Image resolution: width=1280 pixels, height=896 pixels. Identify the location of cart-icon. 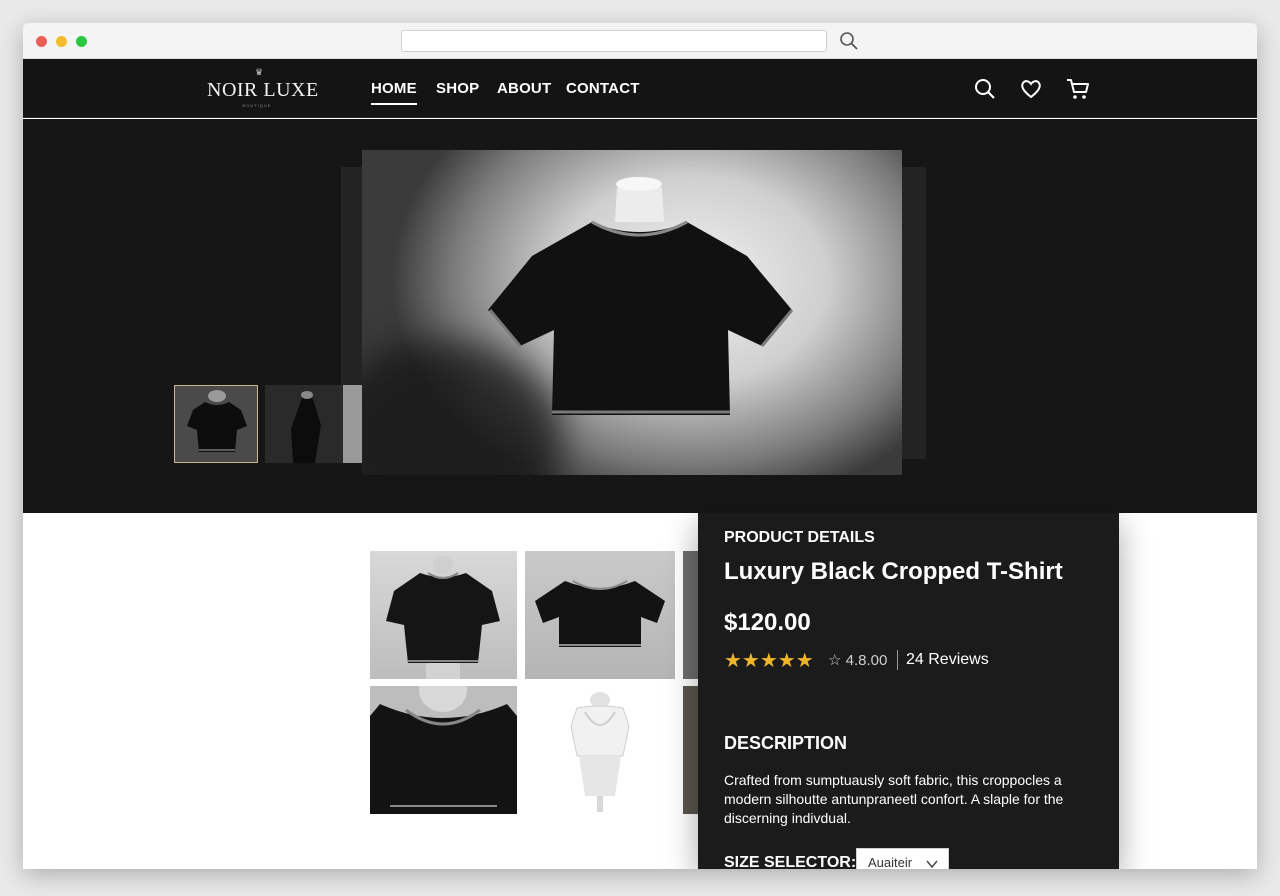
(1078, 89).